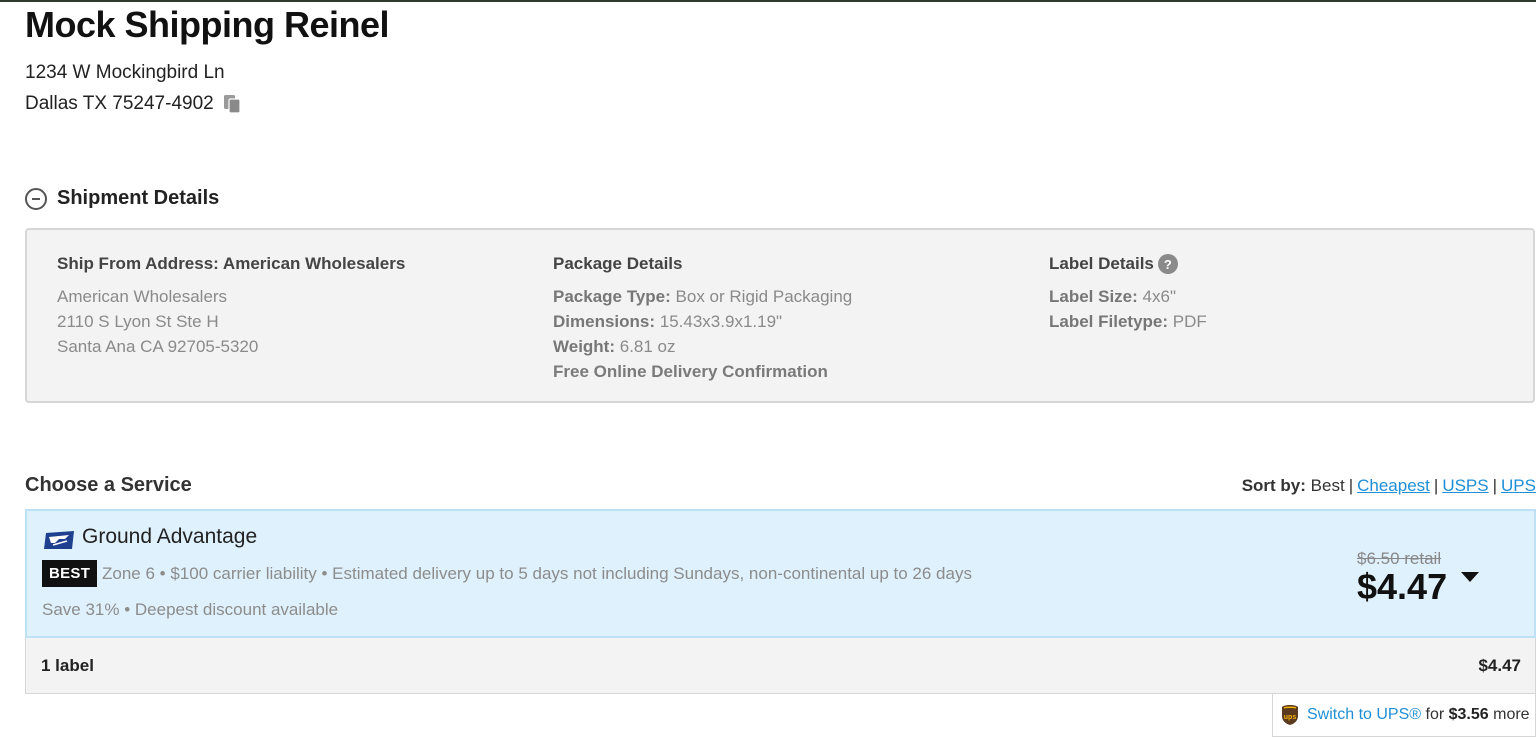 This screenshot has width=1536, height=737. Describe the element at coordinates (1402, 586) in the screenshot. I see `service-price: $4.47` at that location.